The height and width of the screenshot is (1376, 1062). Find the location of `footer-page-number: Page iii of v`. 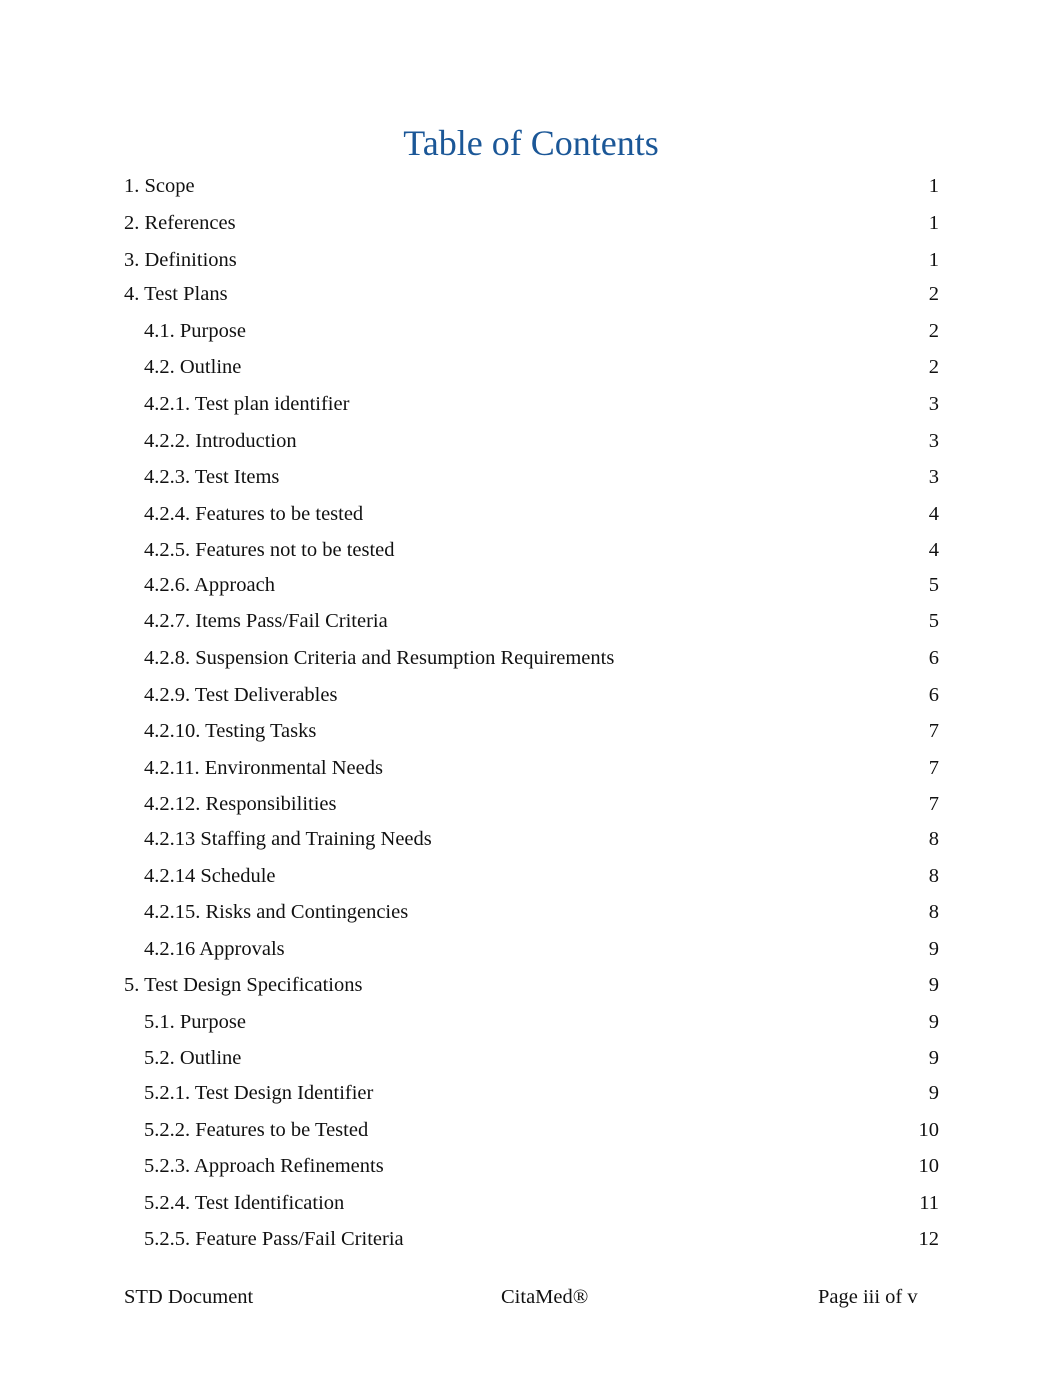

footer-page-number: Page iii of v is located at coordinates (868, 1297).